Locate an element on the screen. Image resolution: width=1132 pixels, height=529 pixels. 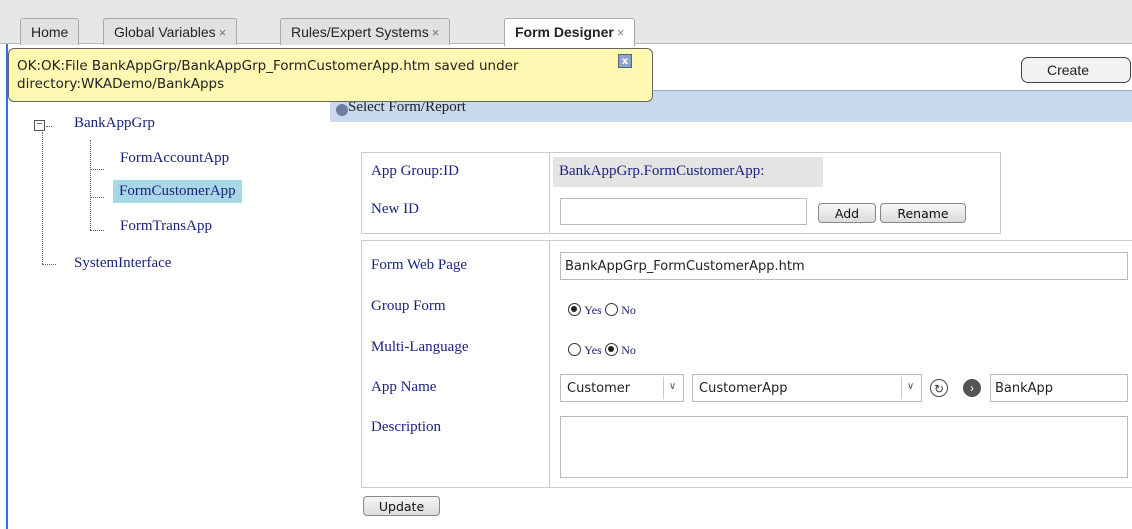
tab-rules-expert-systems: Rules/Expert Systems × is located at coordinates (365, 31).